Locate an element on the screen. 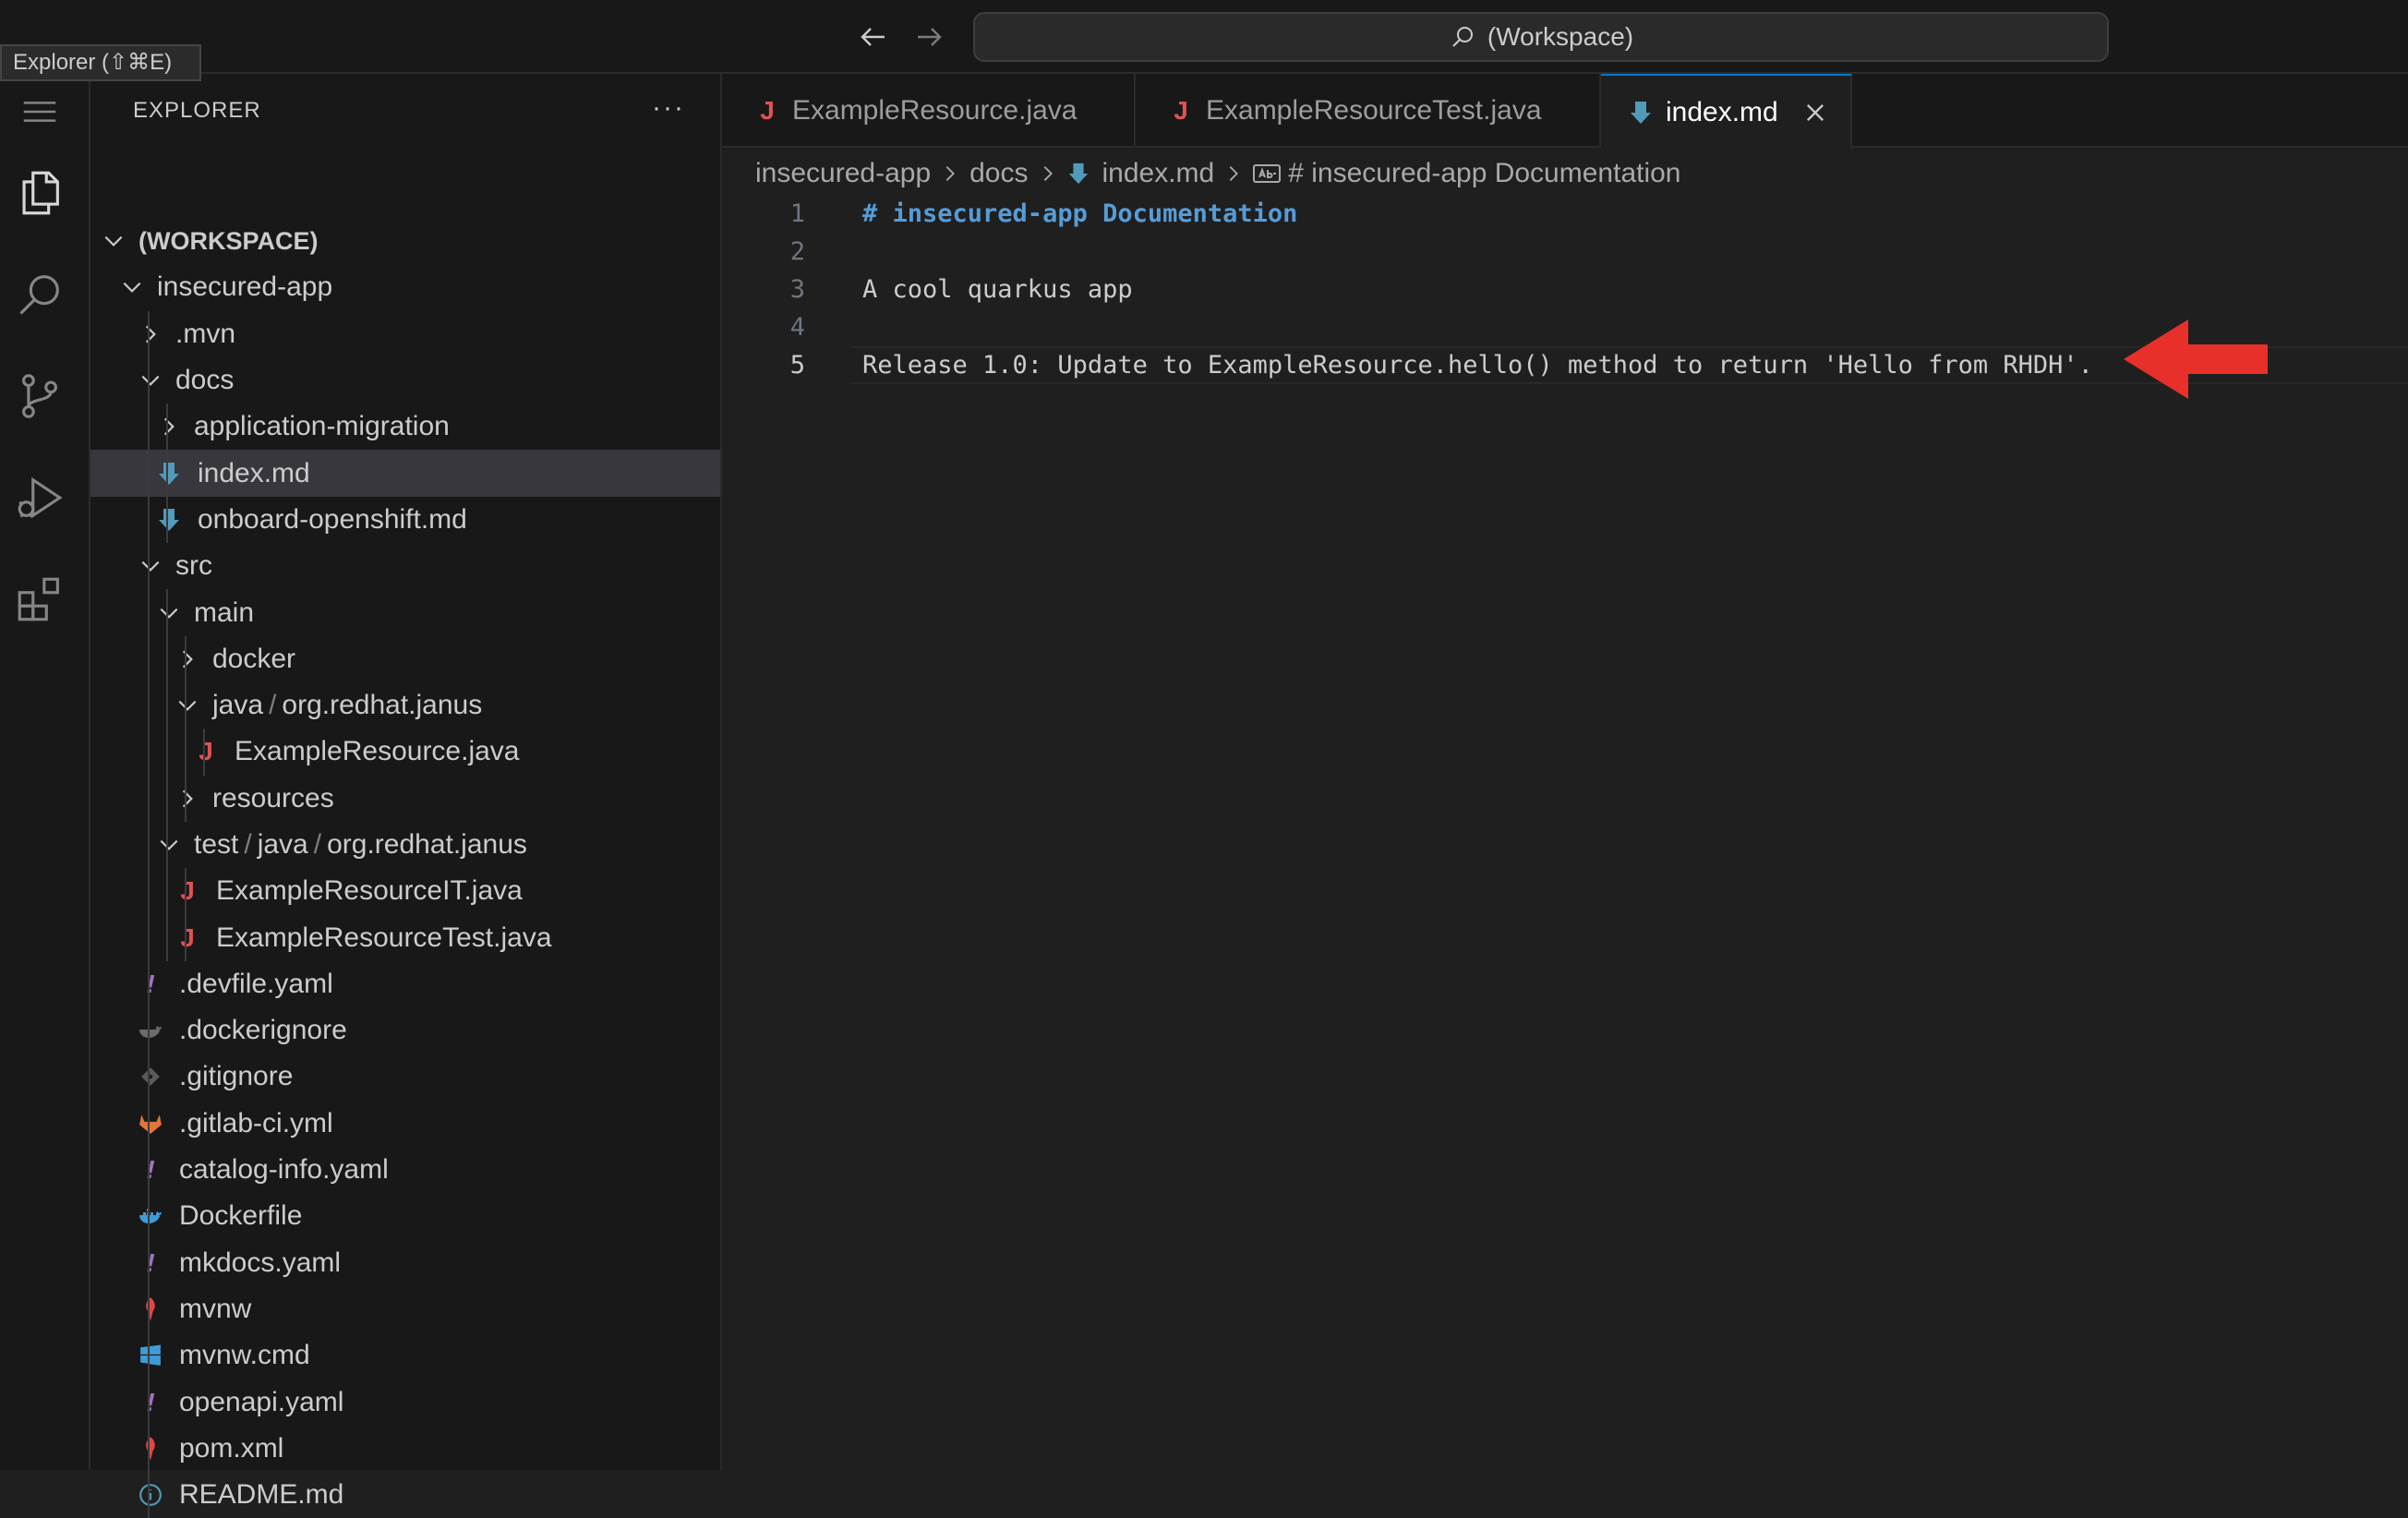 This screenshot has height=1518, width=2408. tree-item-label-2: java is located at coordinates (282, 844).